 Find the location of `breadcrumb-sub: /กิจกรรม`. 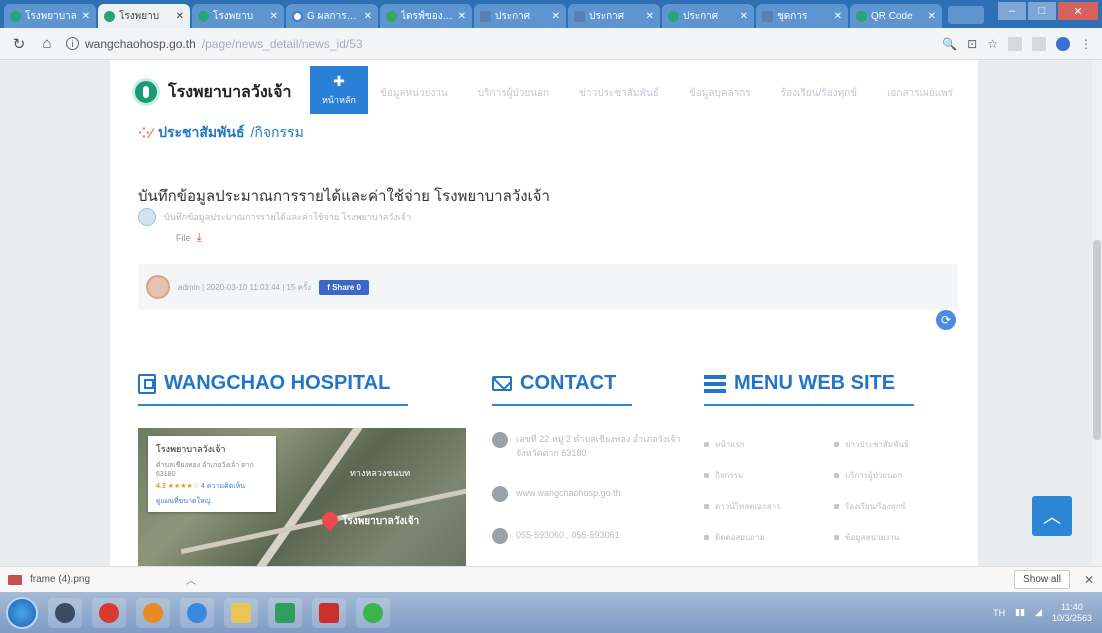

breadcrumb-sub: /กิจกรรม is located at coordinates (276, 133).